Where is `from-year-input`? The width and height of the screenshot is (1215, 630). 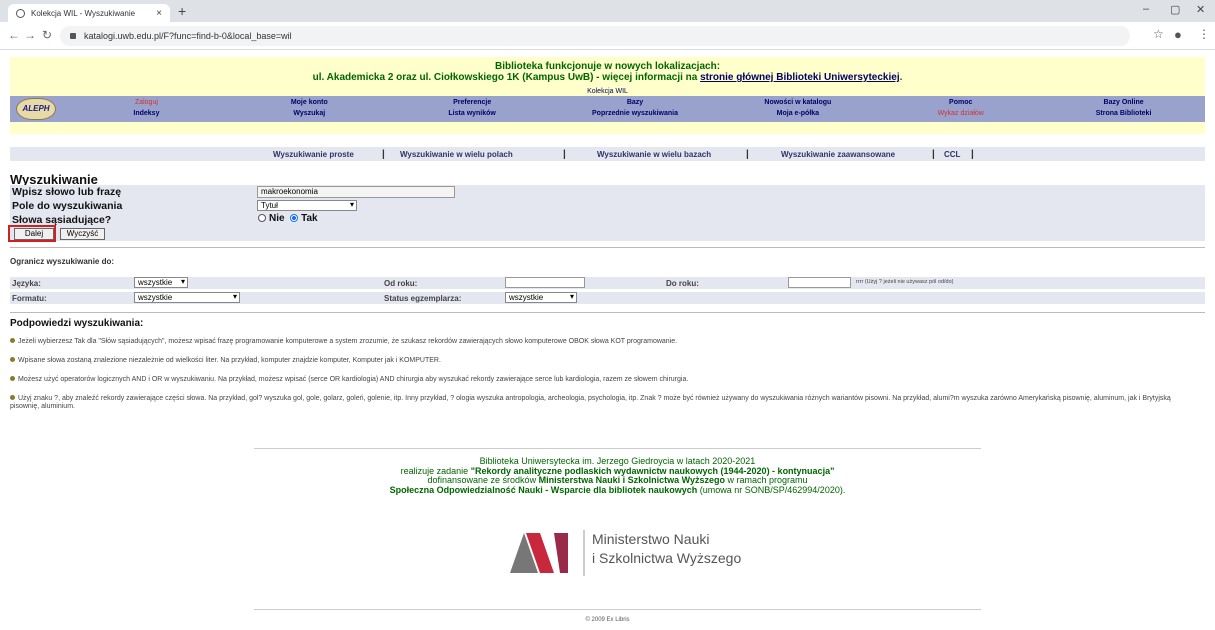 from-year-input is located at coordinates (545, 282).